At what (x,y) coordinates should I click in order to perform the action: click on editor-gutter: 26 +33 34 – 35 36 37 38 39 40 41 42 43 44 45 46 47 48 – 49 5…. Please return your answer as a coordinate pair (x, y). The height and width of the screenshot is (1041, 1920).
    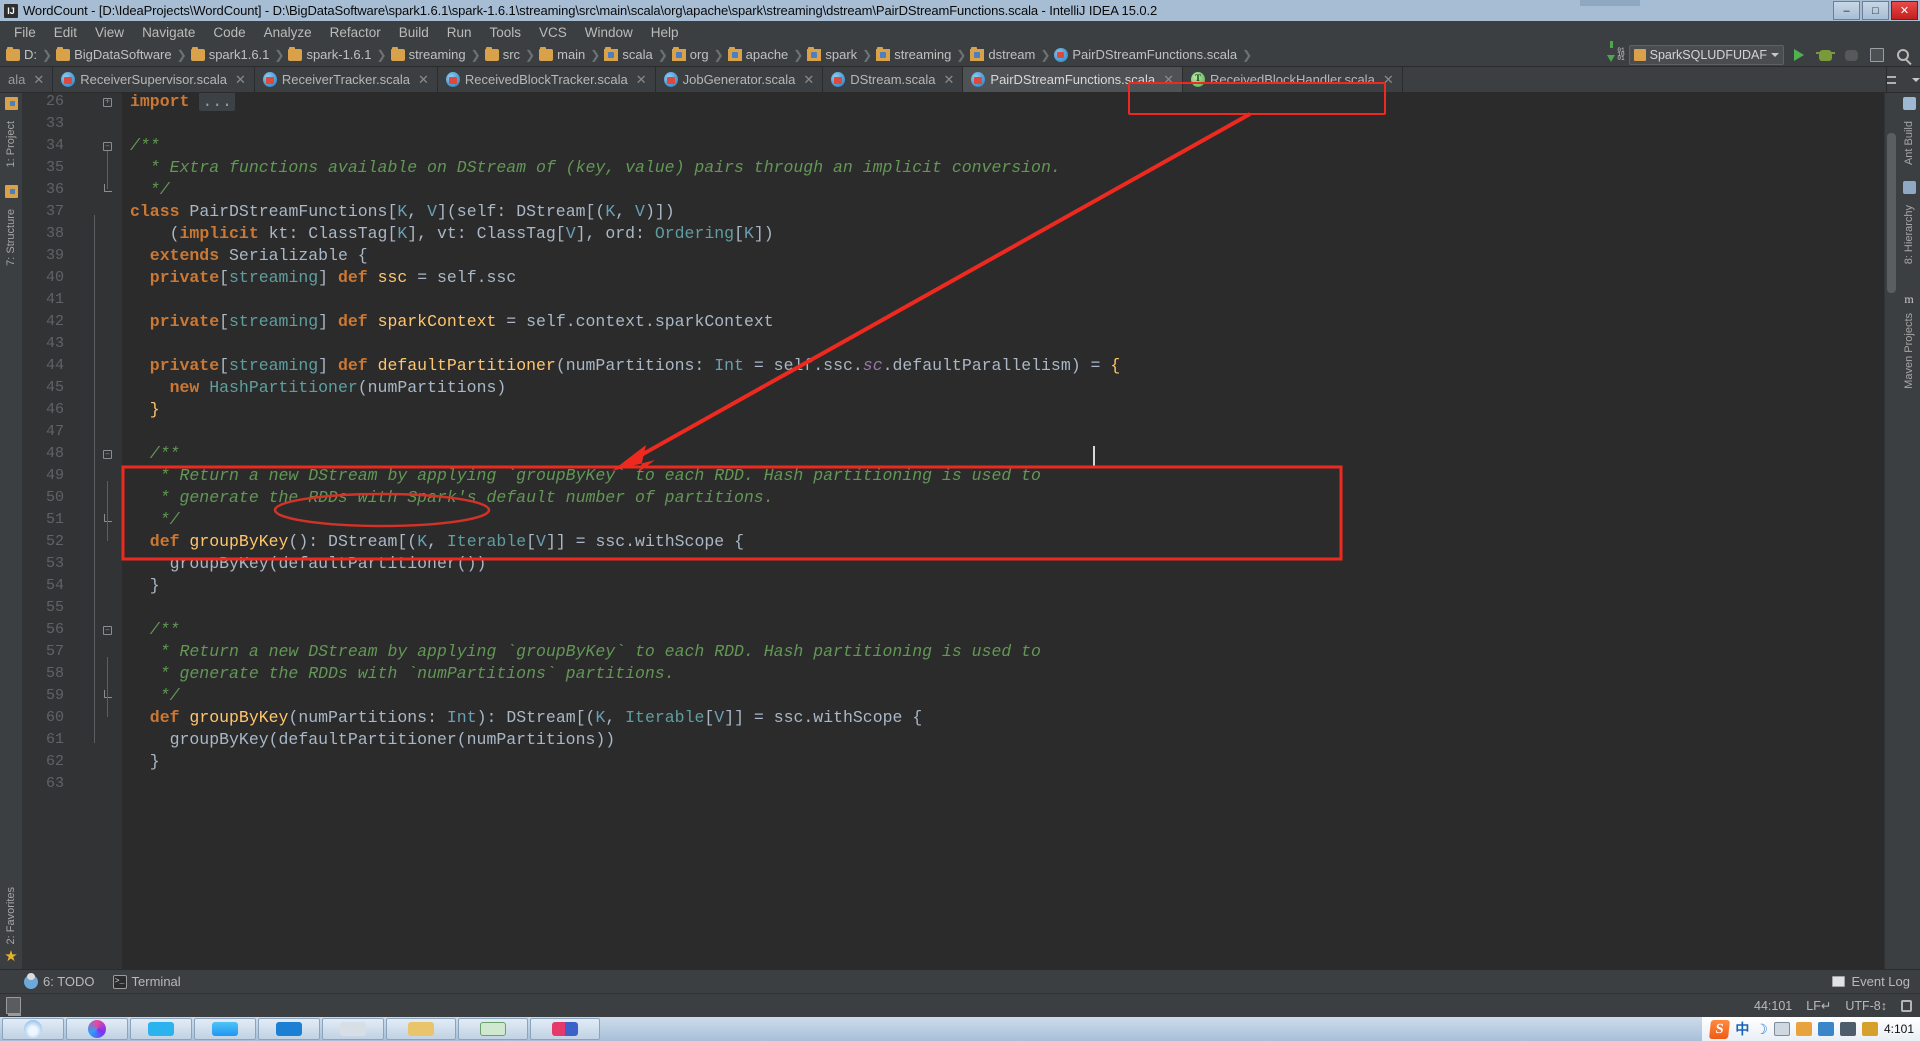
    Looking at the image, I should click on (72, 531).